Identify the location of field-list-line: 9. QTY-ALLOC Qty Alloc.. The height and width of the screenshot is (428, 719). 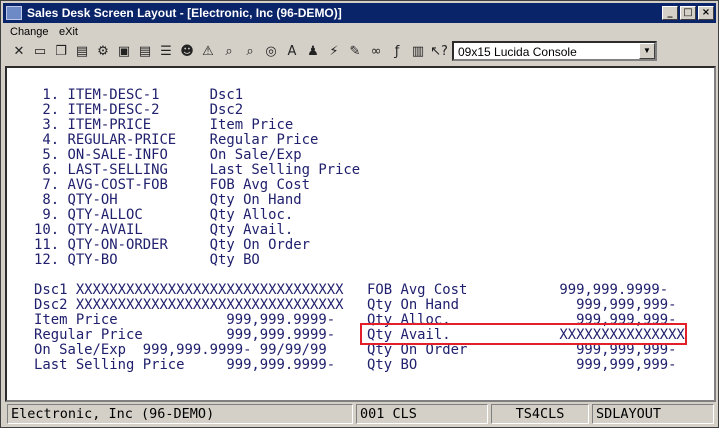
(164, 215).